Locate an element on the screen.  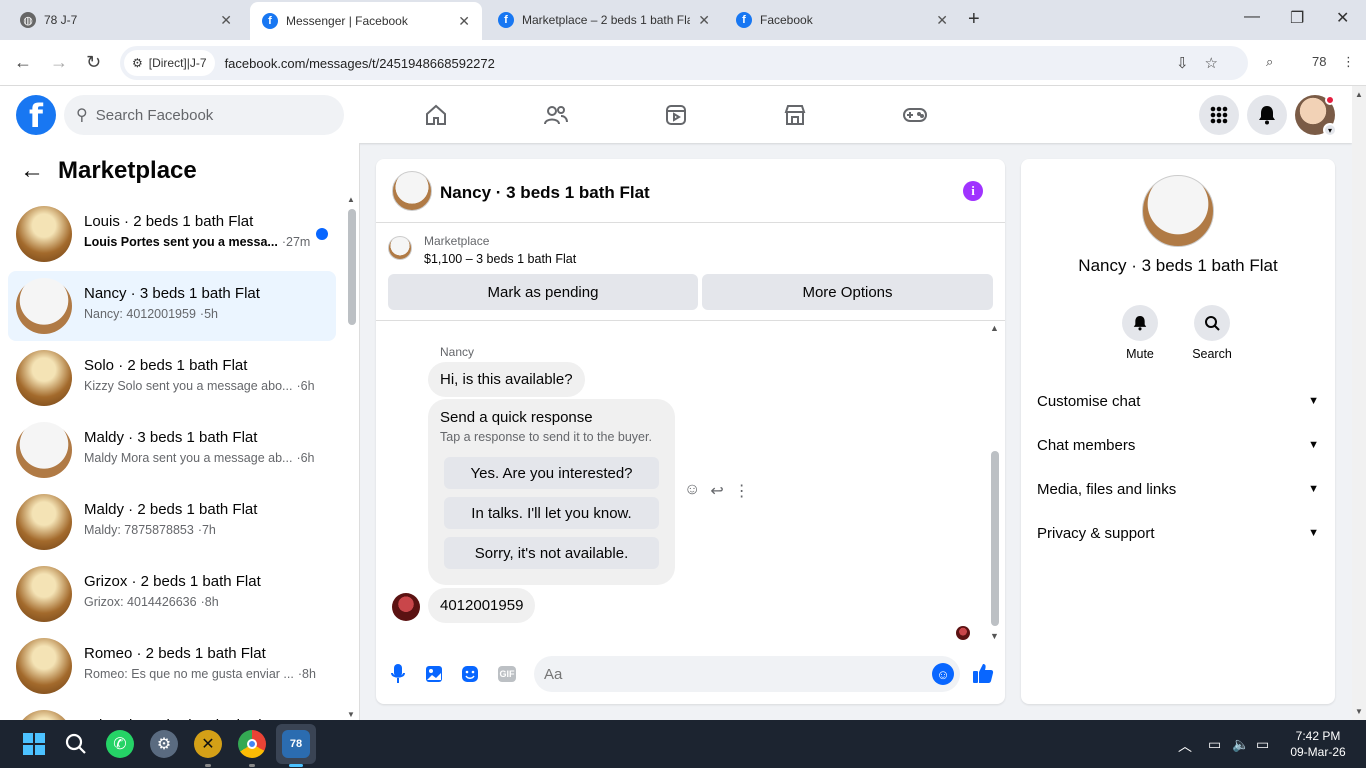
listing-price-title: $1,100 – 3 beds 1 bath Flat is located at coordinates (500, 259).